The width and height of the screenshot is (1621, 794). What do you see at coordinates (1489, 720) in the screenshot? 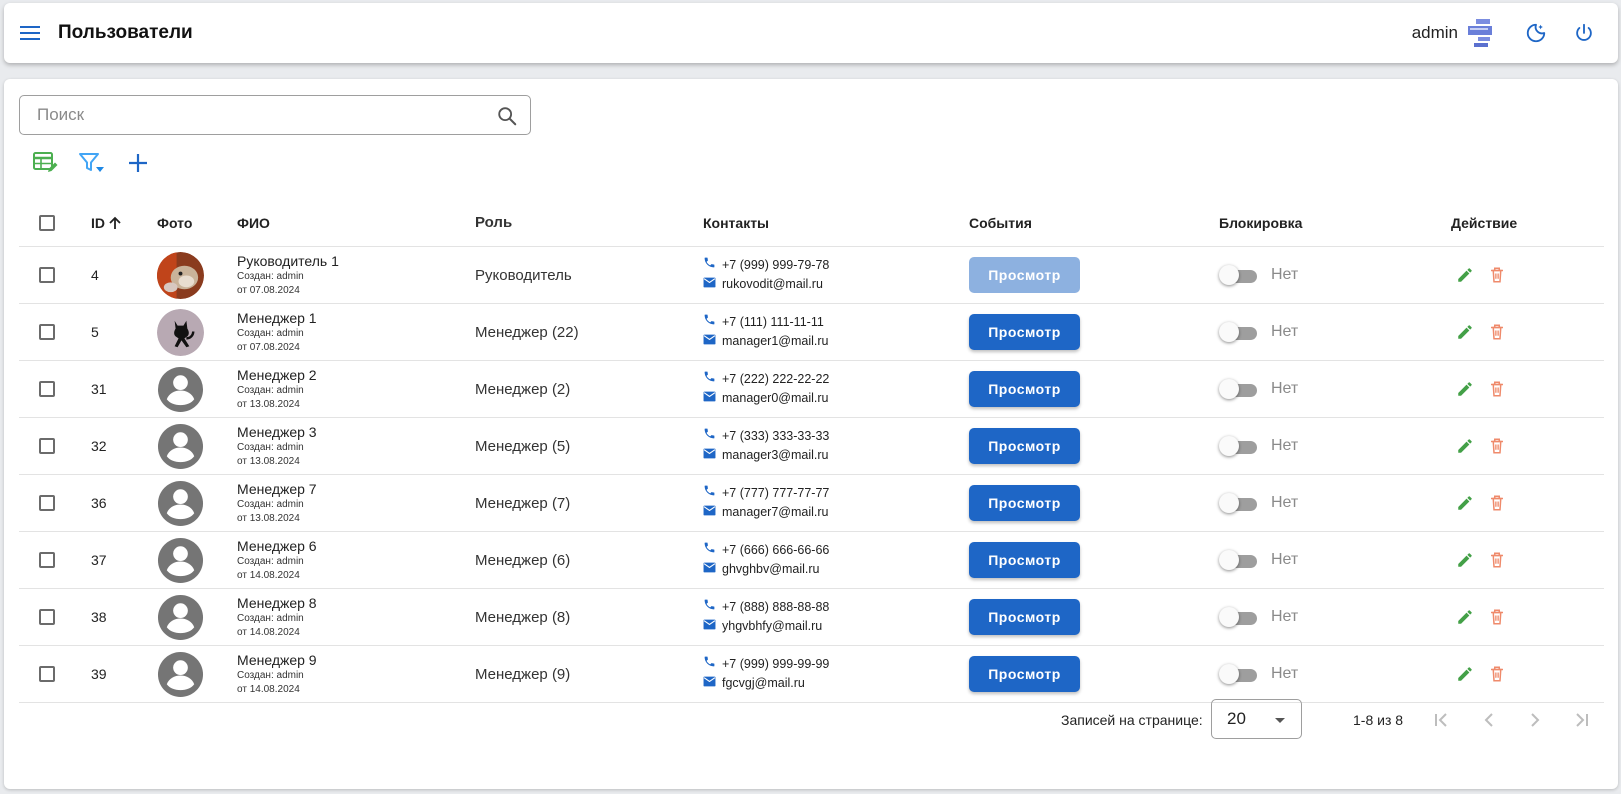
I see `prev-page-icon` at bounding box center [1489, 720].